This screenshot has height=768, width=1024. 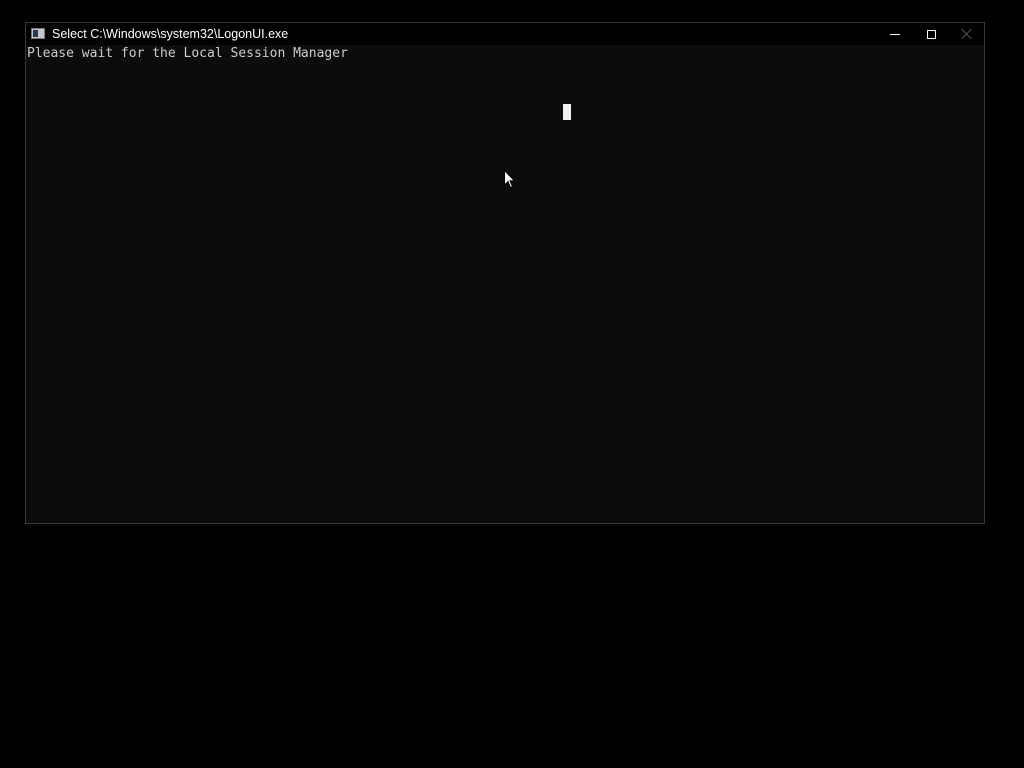 I want to click on maximize-button, so click(x=931, y=34).